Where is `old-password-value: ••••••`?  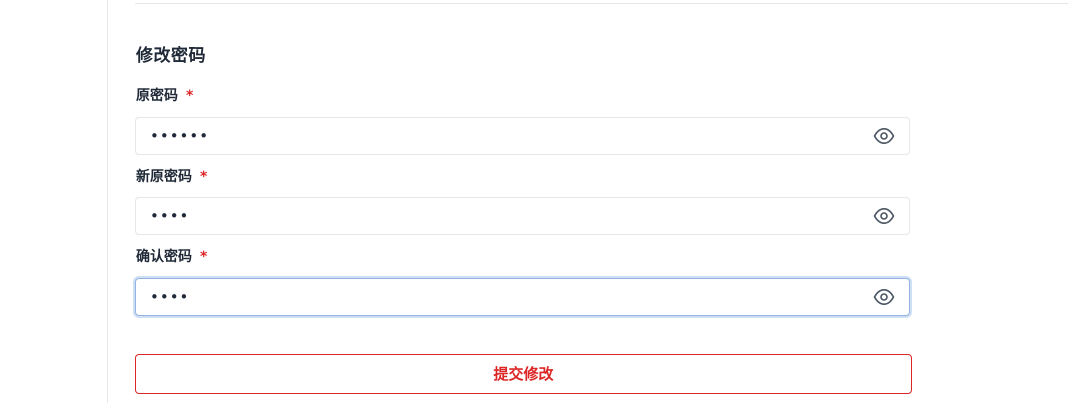 old-password-value: •••••• is located at coordinates (180, 136).